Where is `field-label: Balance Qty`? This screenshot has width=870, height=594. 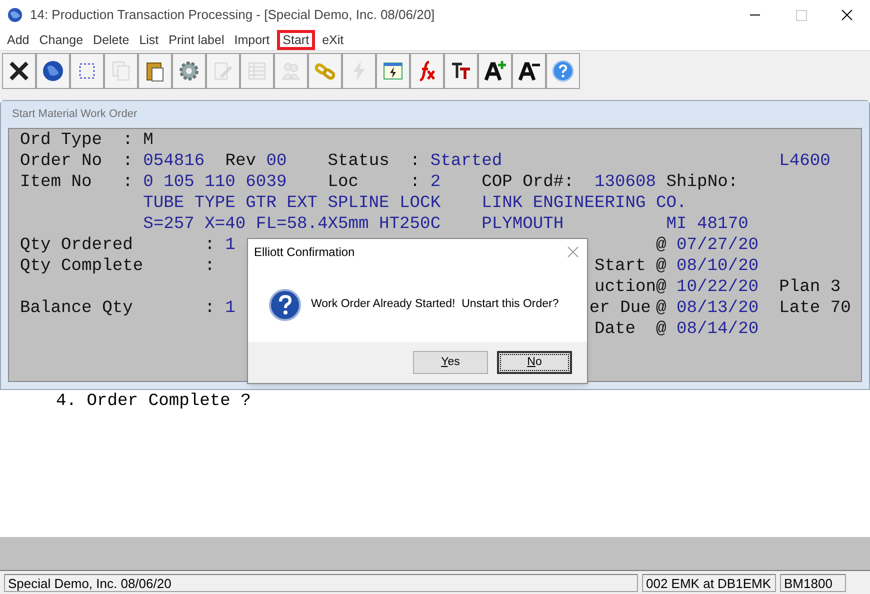
field-label: Balance Qty is located at coordinates (76, 308).